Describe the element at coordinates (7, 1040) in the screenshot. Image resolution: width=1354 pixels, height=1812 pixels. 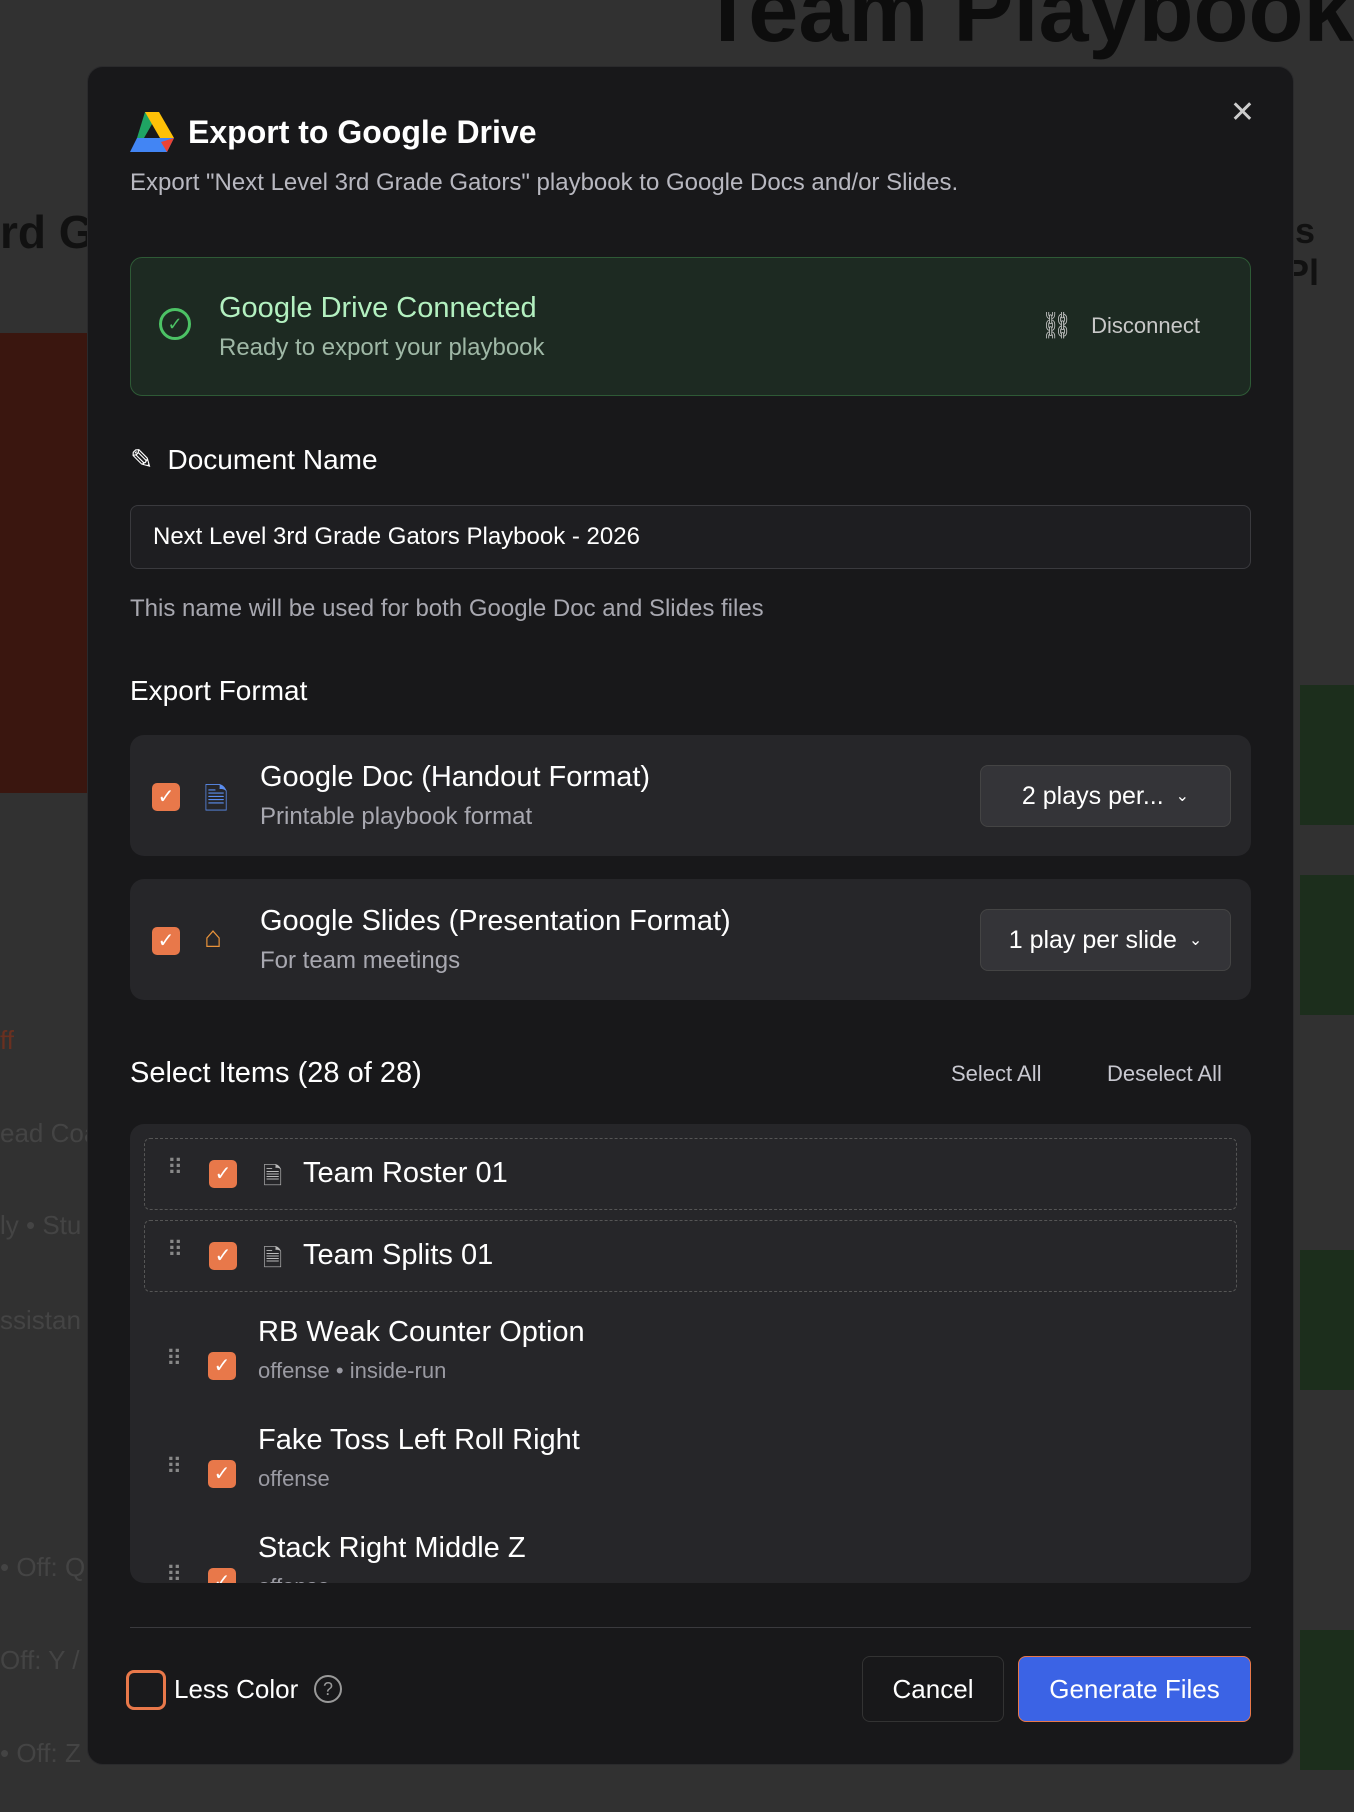
I see `background-fragment: ff` at that location.